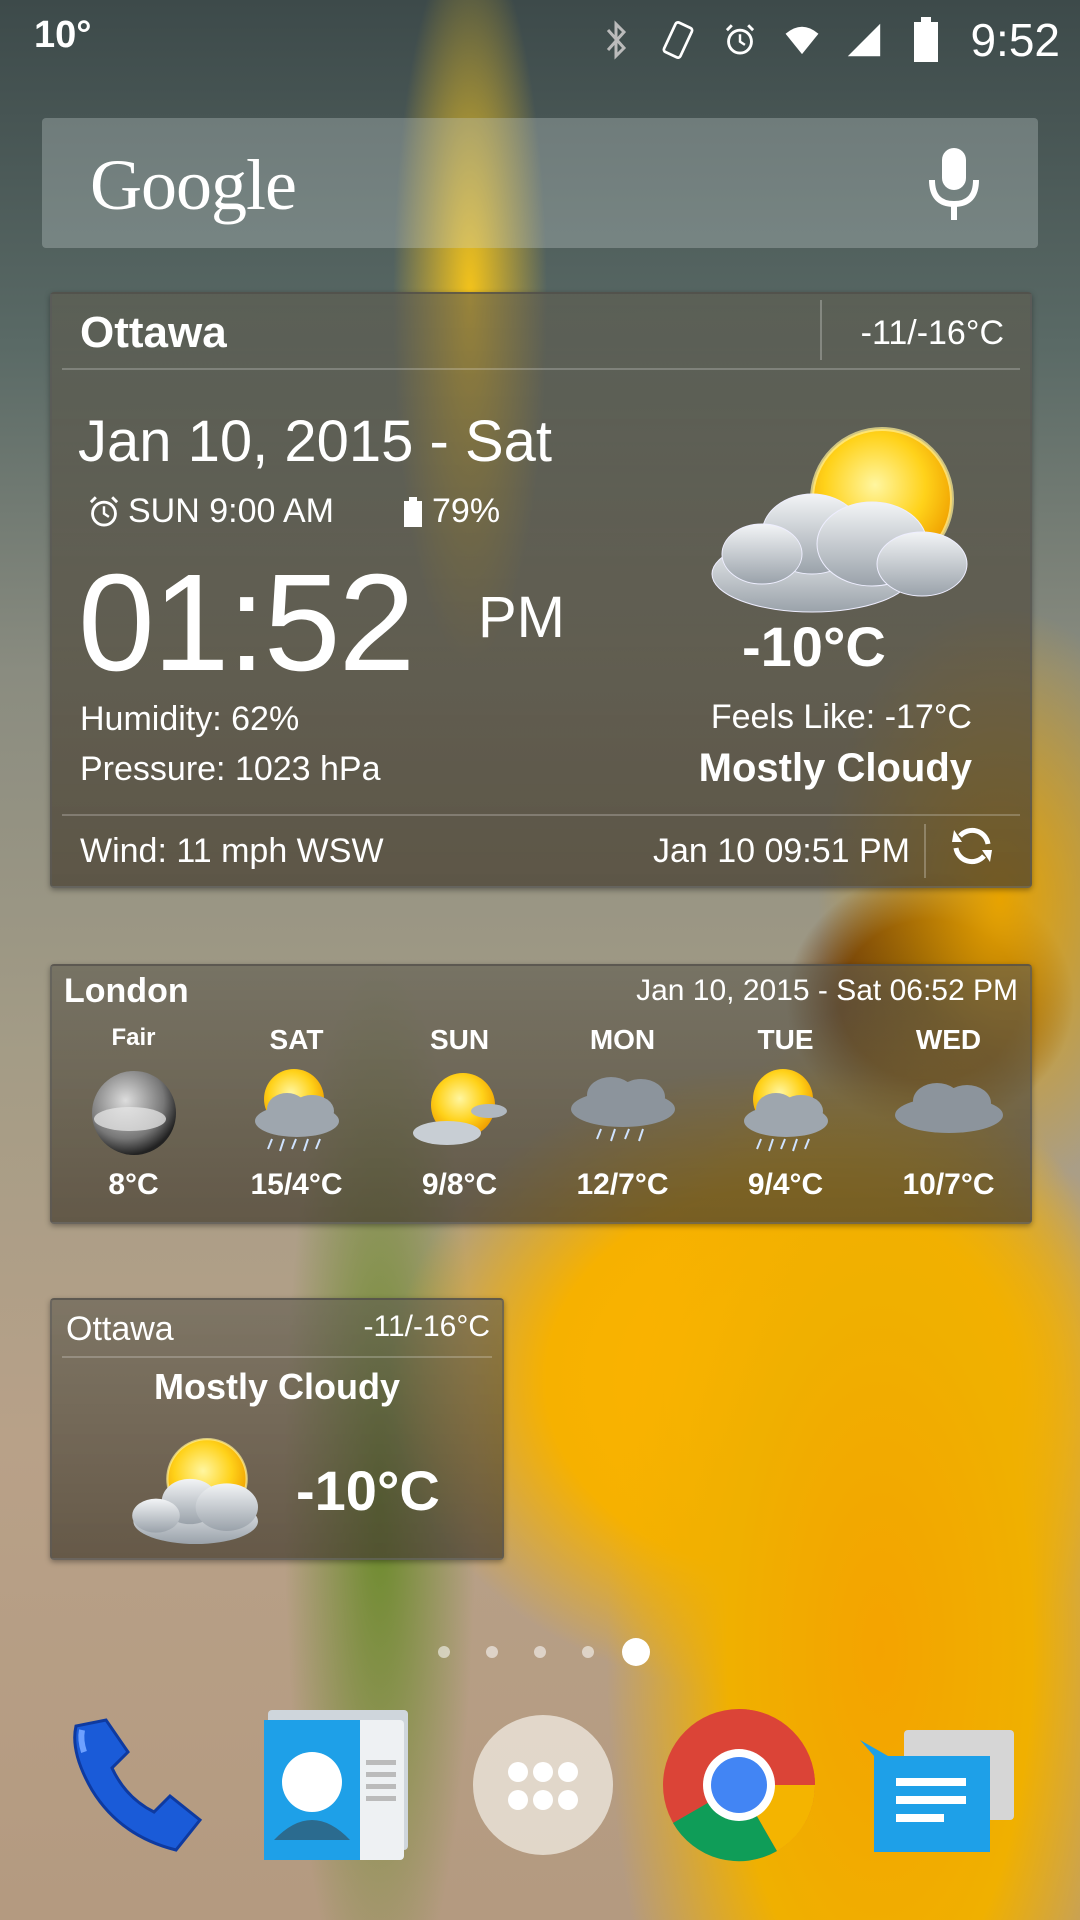 Image resolution: width=1080 pixels, height=1920 pixels. I want to click on forecast-day: SUN 9/8°C, so click(459, 1119).